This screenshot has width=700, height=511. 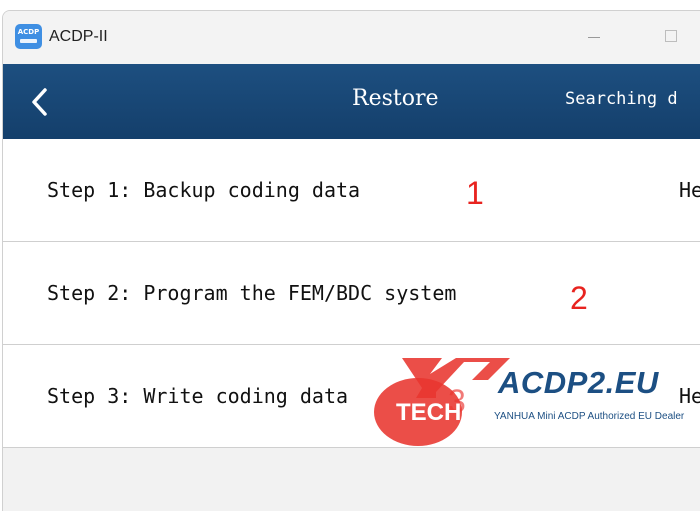 What do you see at coordinates (78, 36) in the screenshot?
I see `window-title: ACDP-II` at bounding box center [78, 36].